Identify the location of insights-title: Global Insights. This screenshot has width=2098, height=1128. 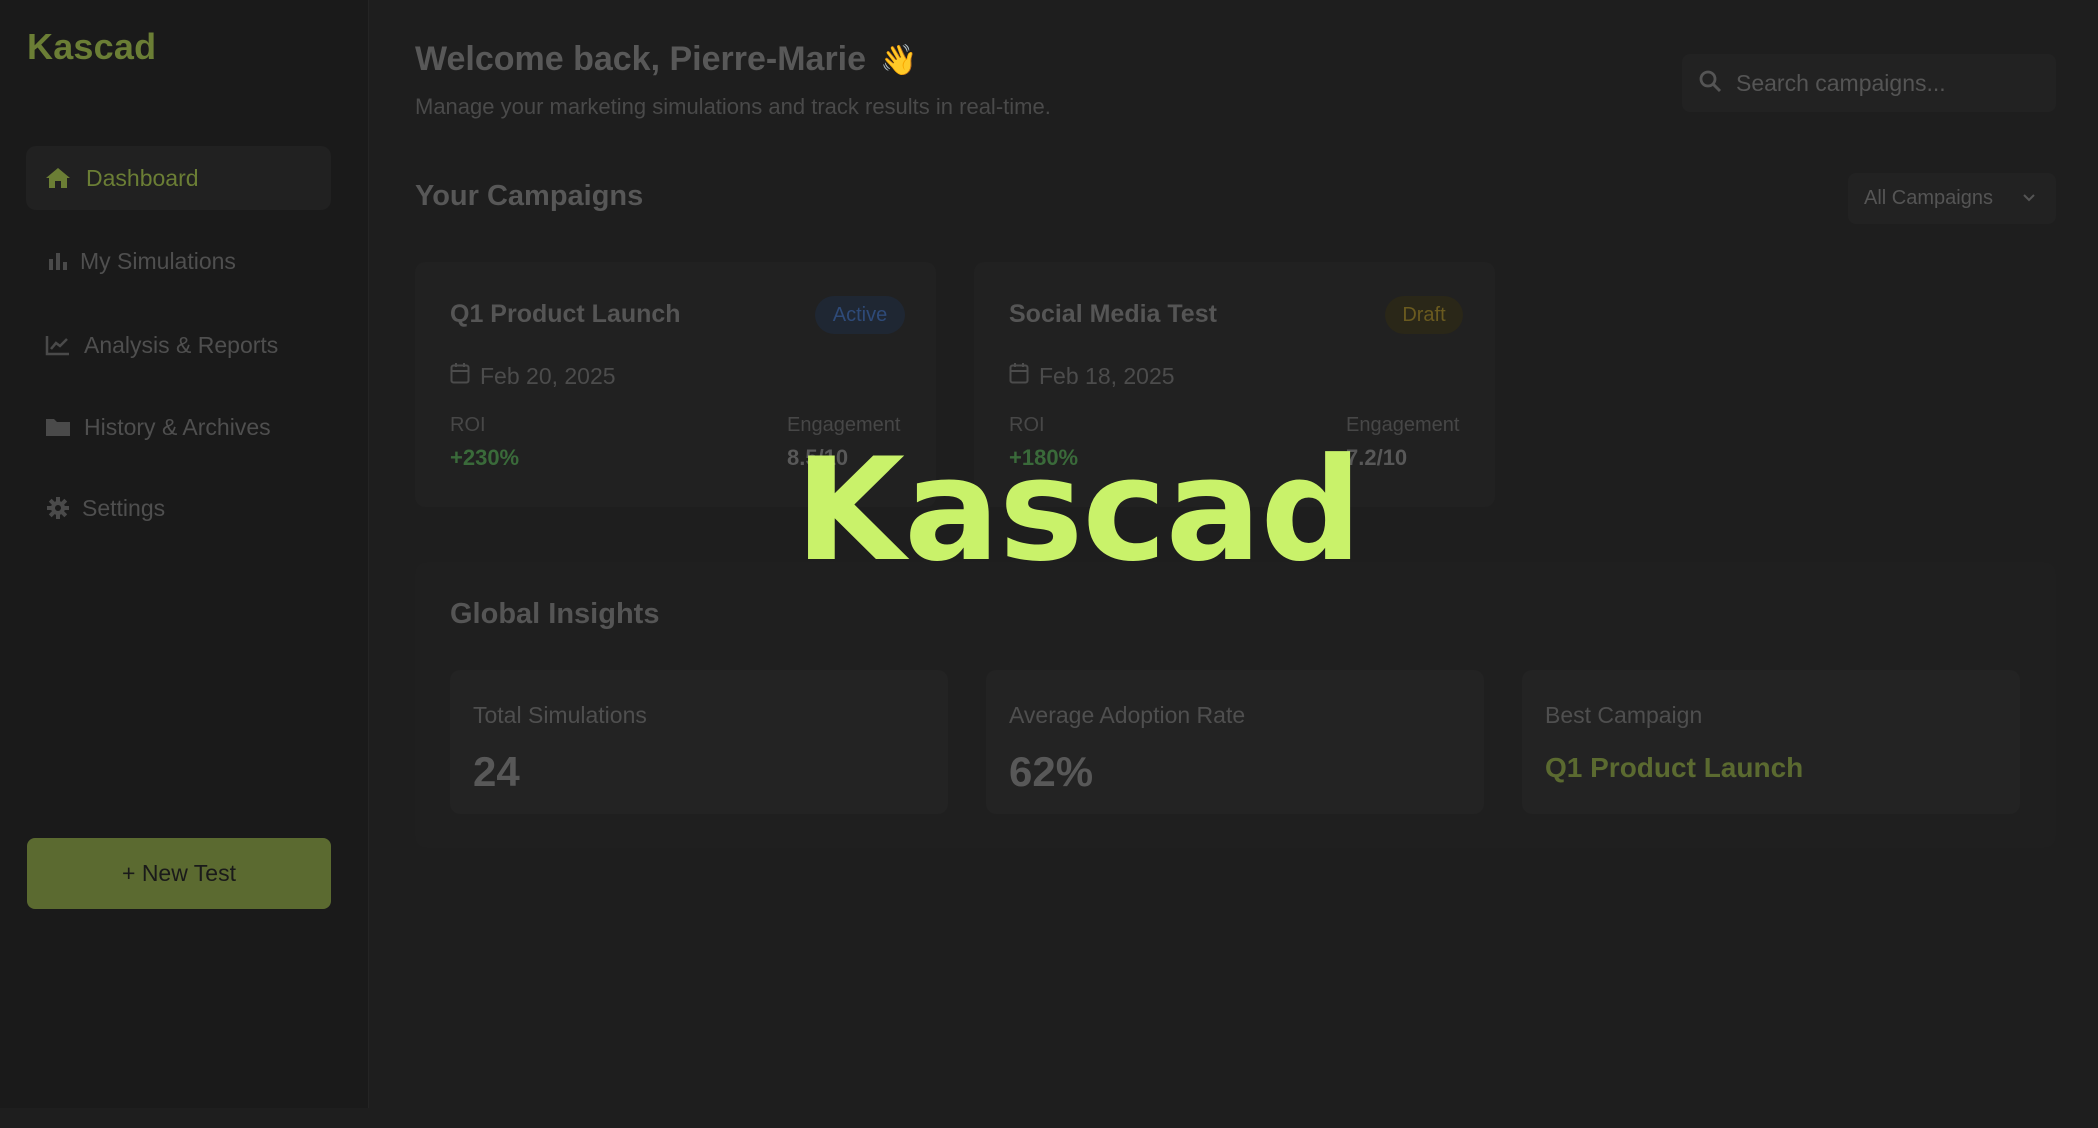
(555, 614).